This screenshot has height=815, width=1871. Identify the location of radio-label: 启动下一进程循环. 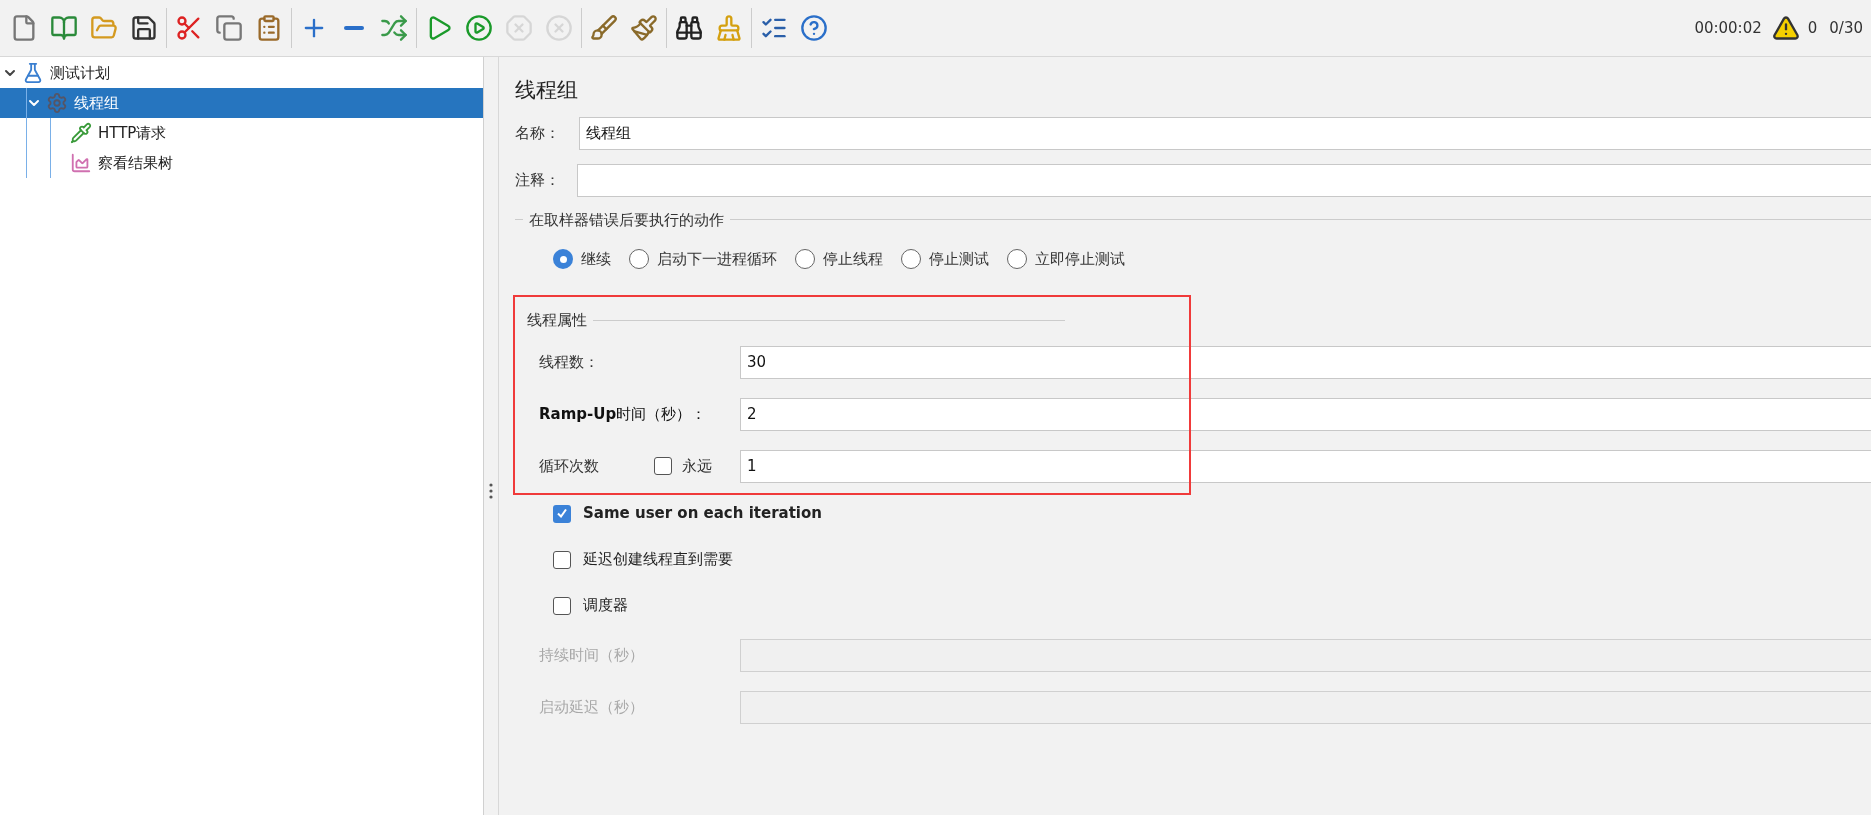
(717, 259).